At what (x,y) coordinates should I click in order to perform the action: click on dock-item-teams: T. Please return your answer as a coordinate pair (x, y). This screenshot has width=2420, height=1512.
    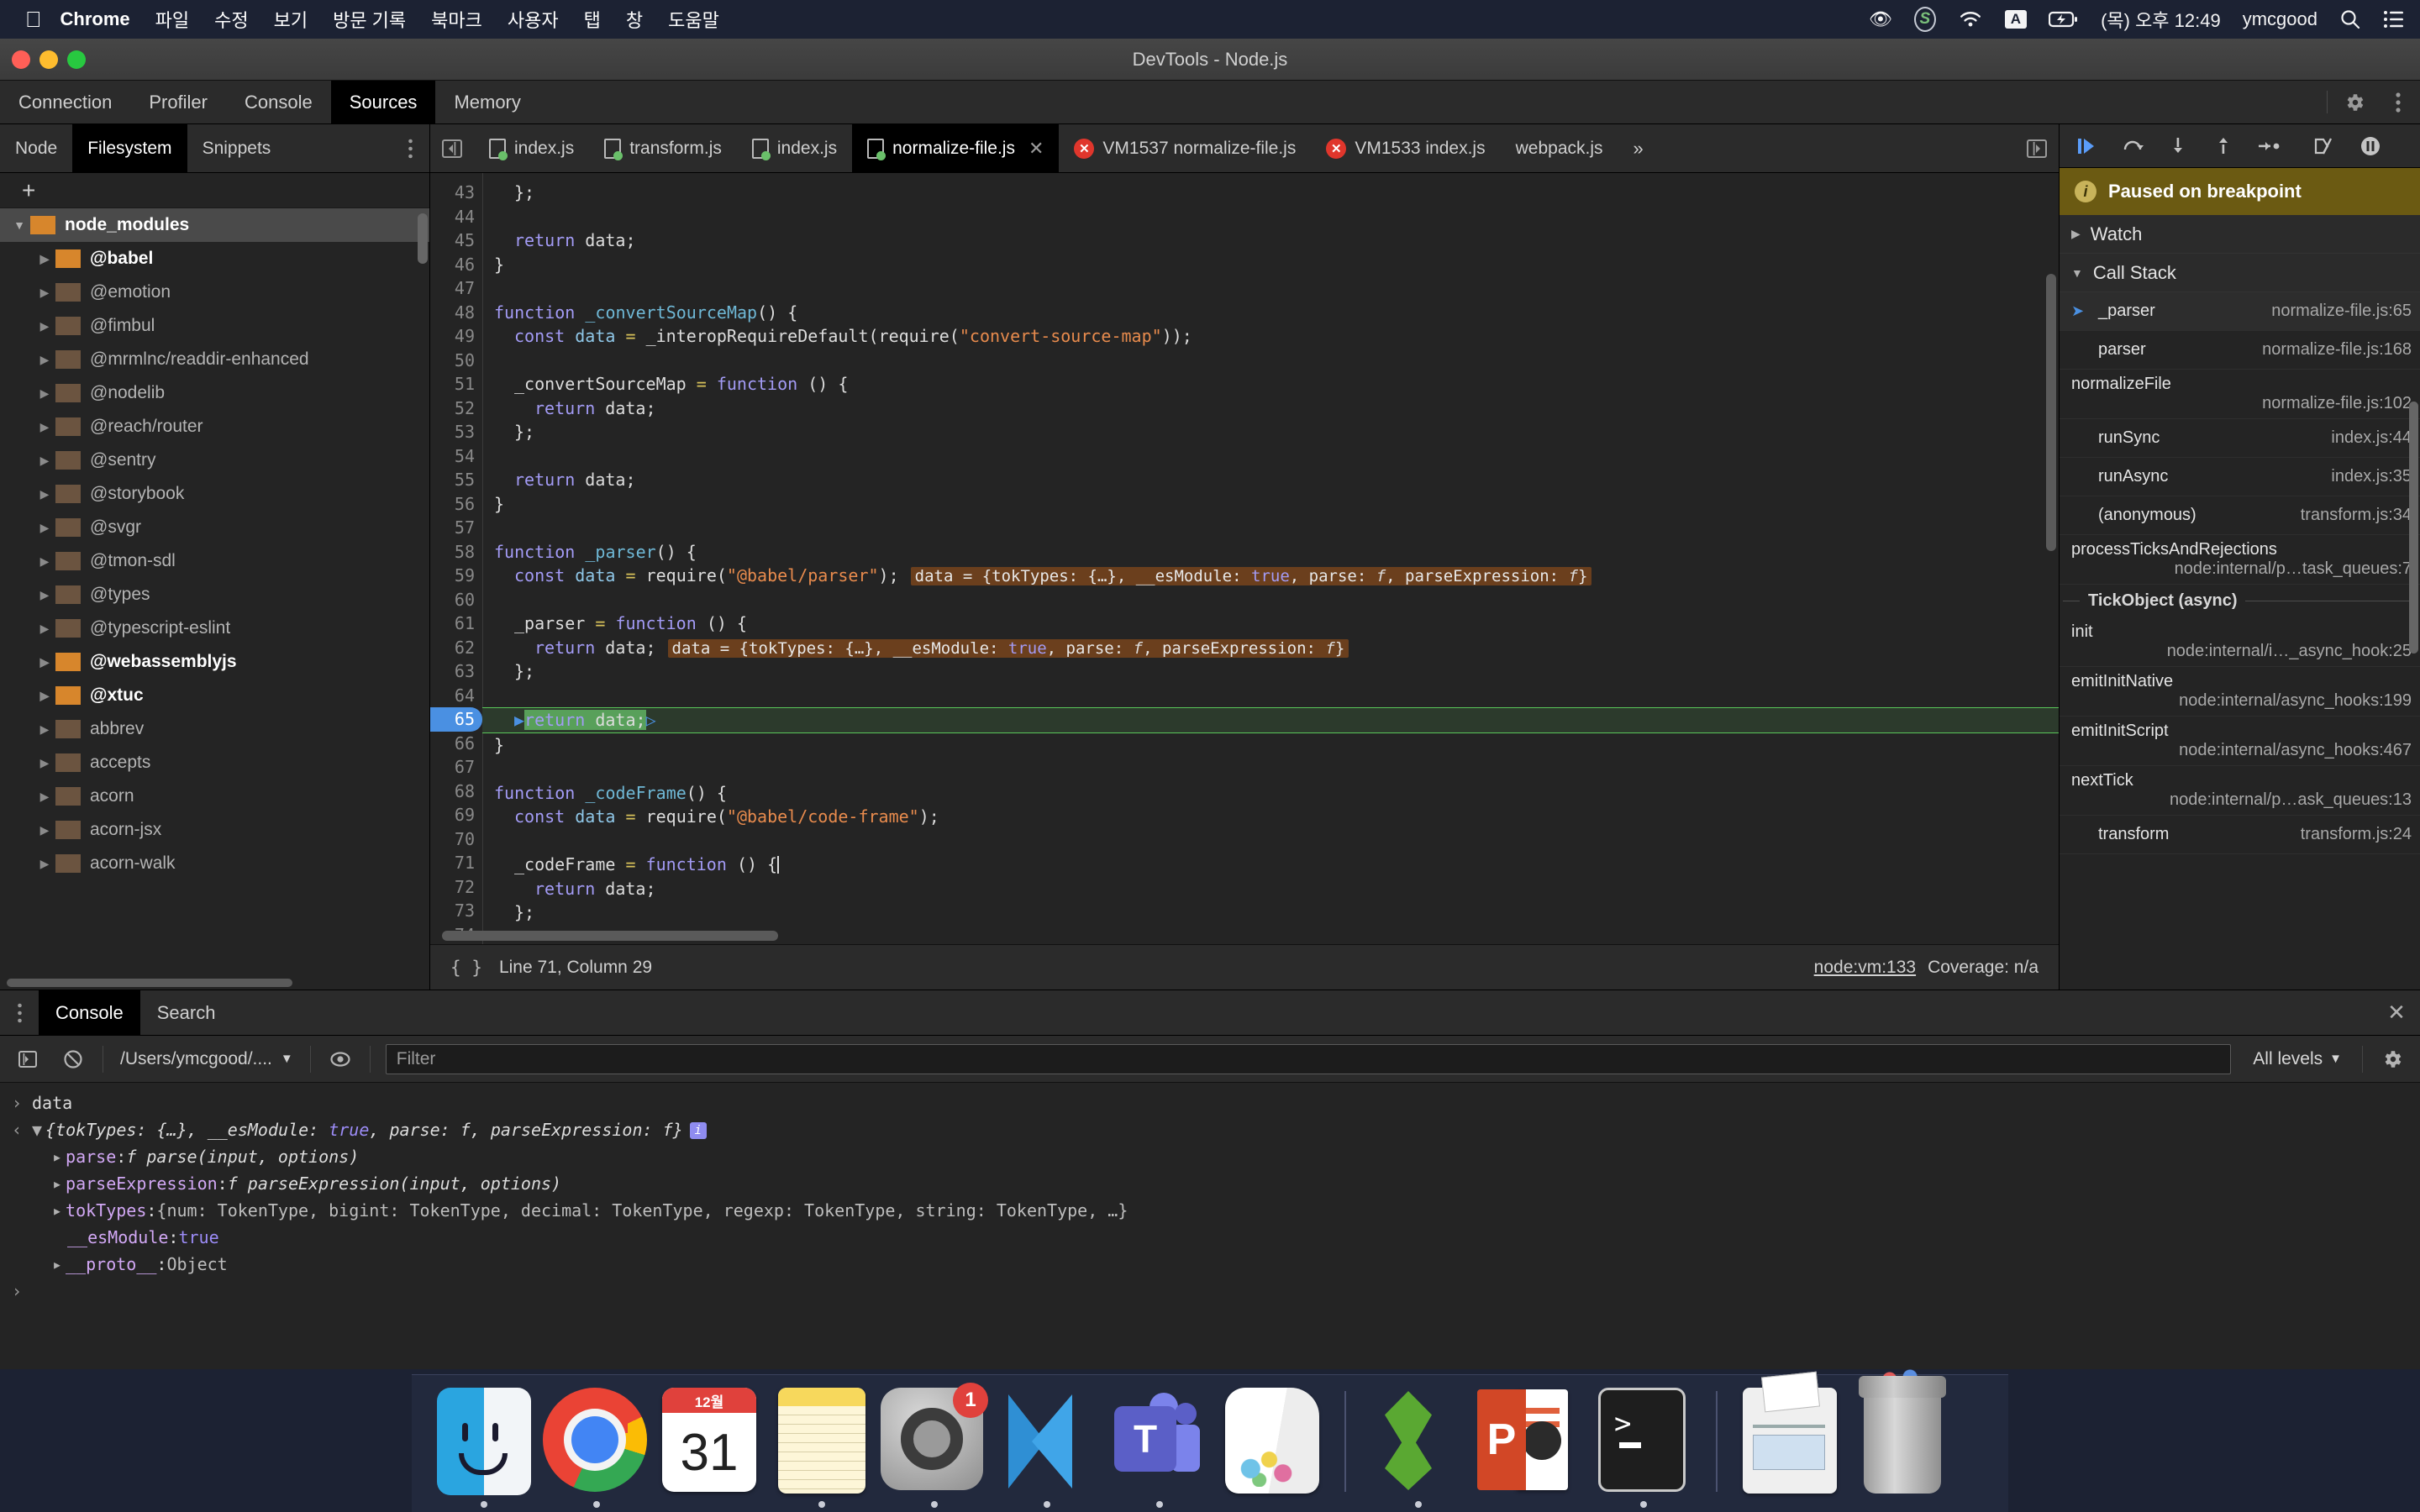
    Looking at the image, I should click on (1159, 1448).